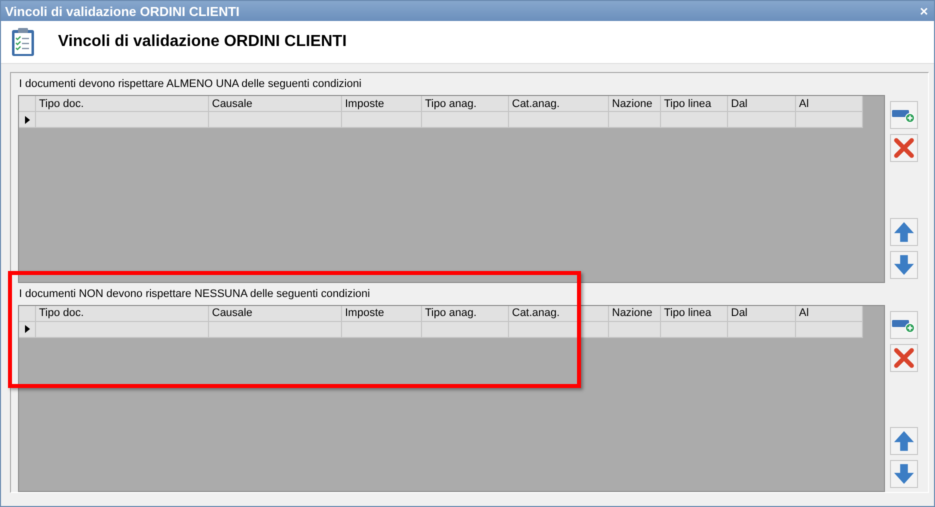  Describe the element at coordinates (202, 42) in the screenshot. I see `dialog-heading: Vincoli di validazione ORDINI CLIENTI` at that location.